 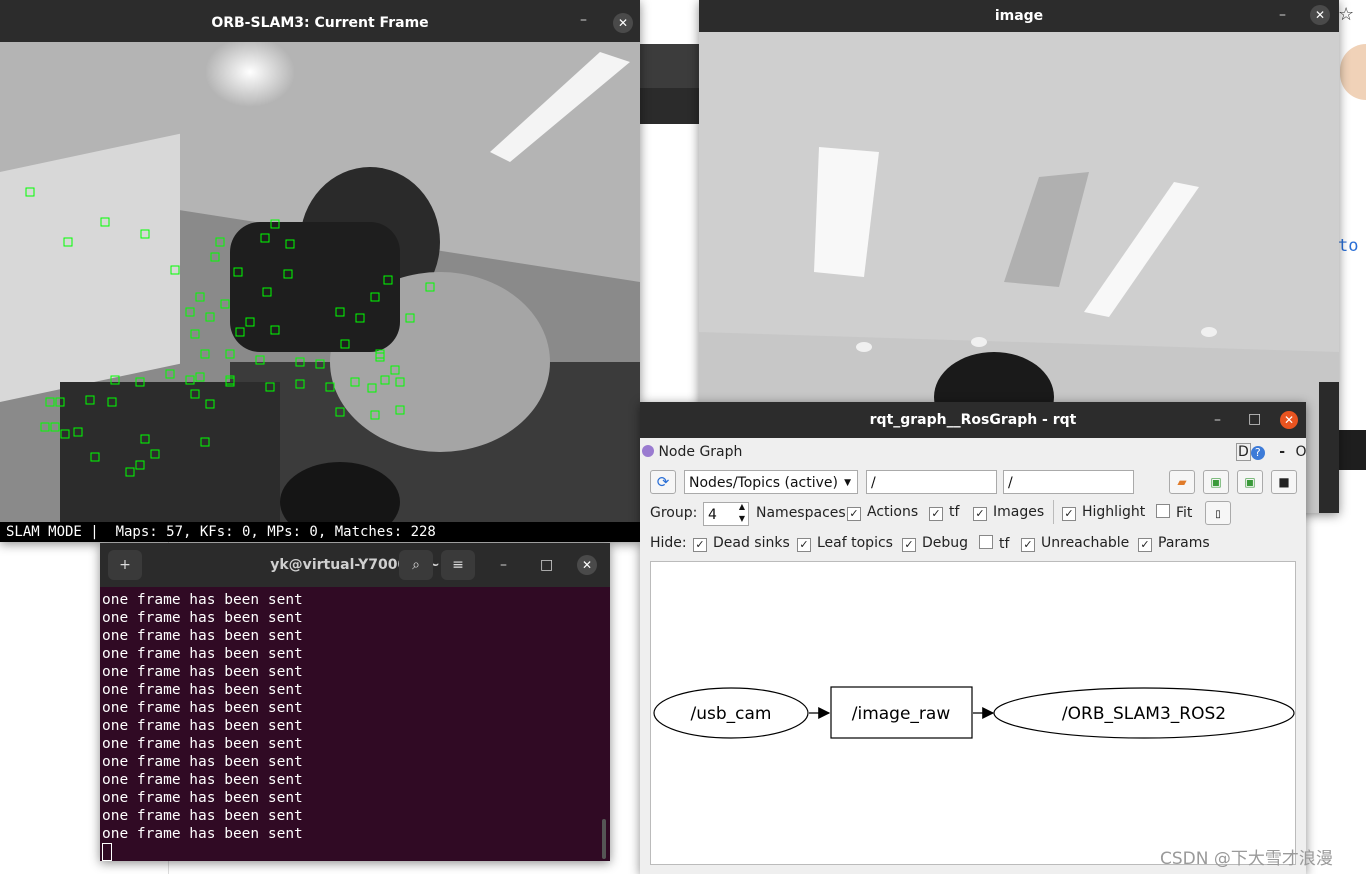 What do you see at coordinates (125, 565) in the screenshot?
I see `new-tab-icon: +` at bounding box center [125, 565].